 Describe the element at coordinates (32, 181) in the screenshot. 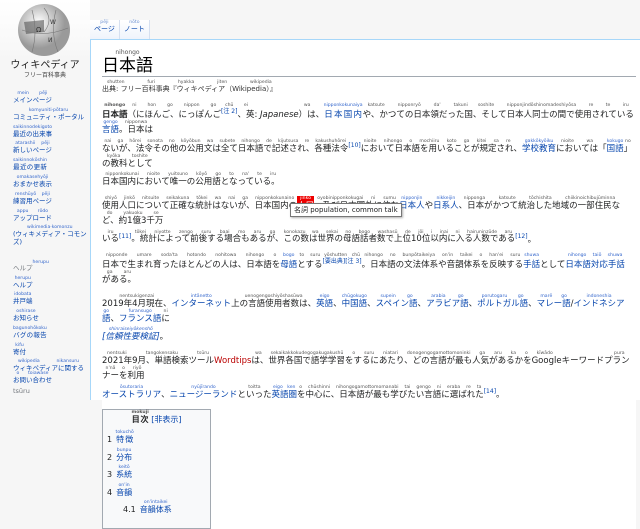

I see `sidebar-link-label: おまかせ表示omakasehyōji` at that location.